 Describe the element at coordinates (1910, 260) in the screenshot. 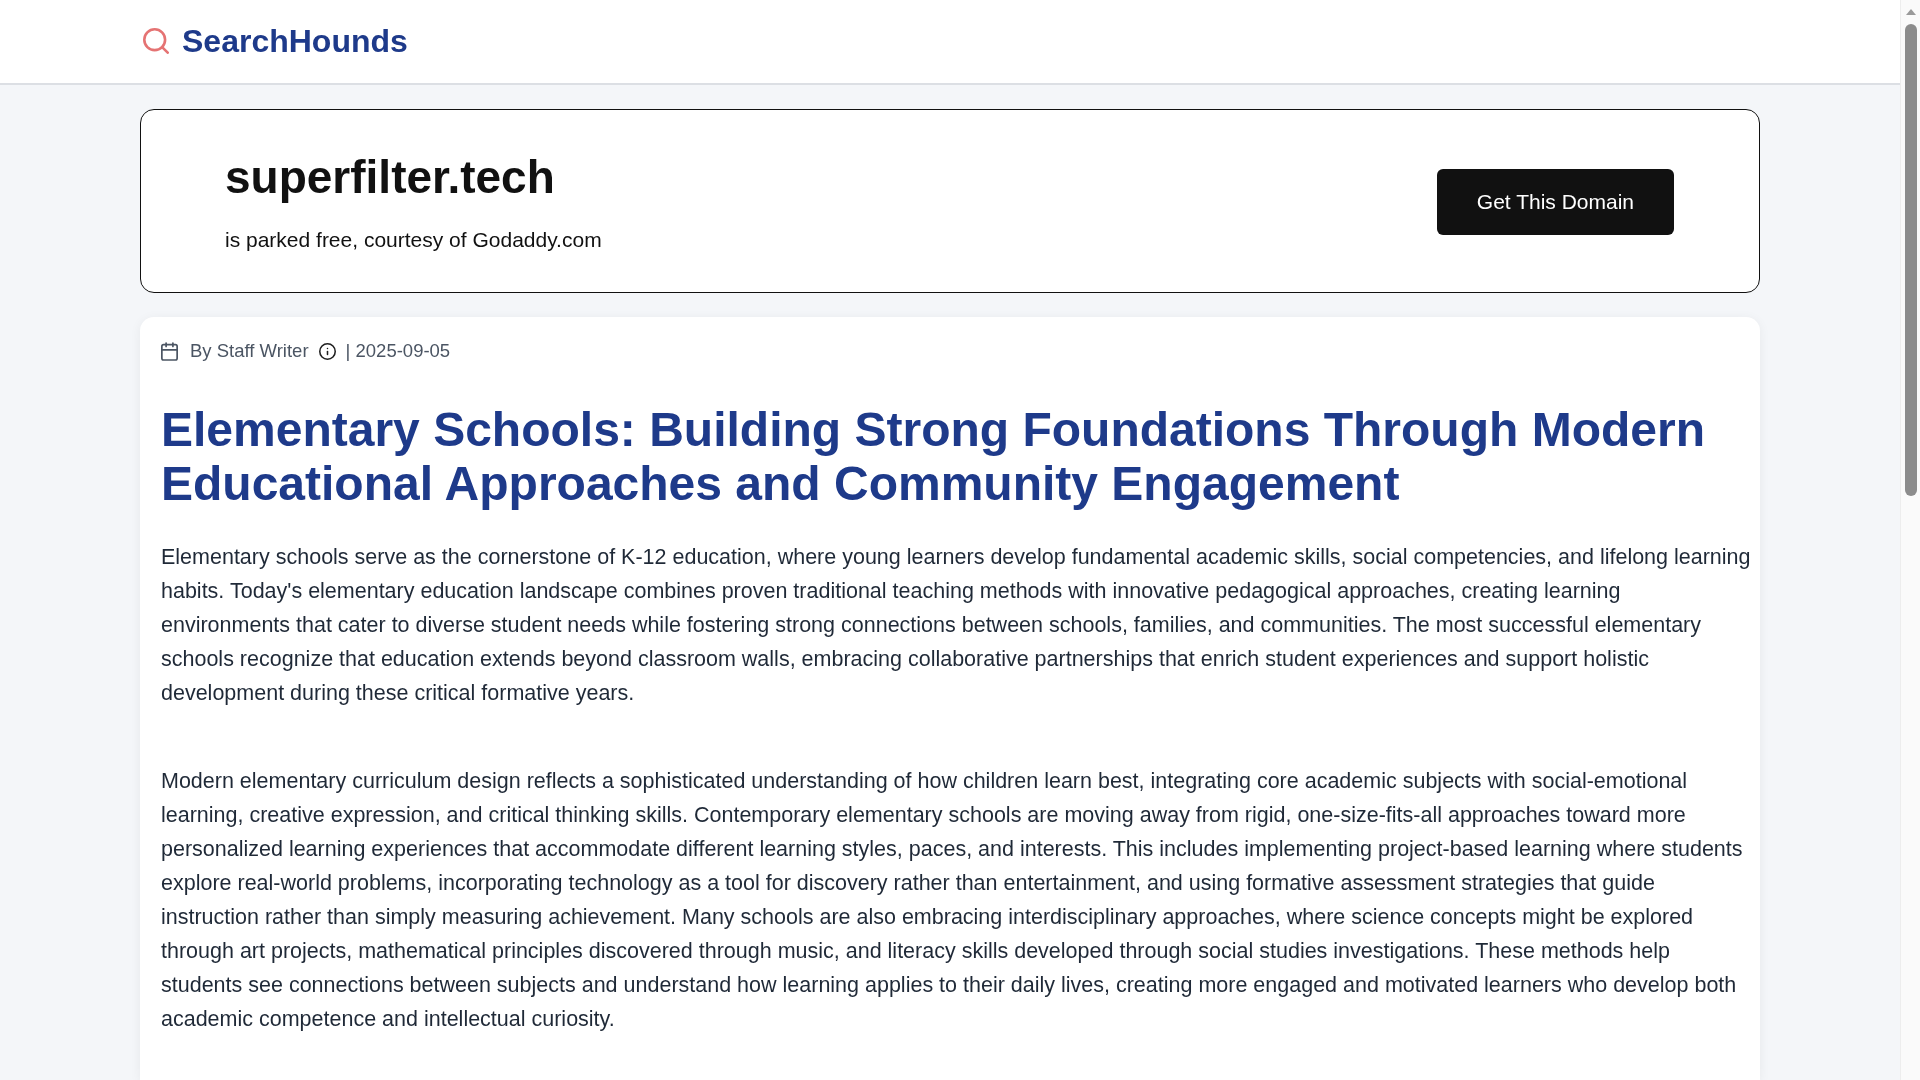

I see `scrollbar-thumb` at that location.